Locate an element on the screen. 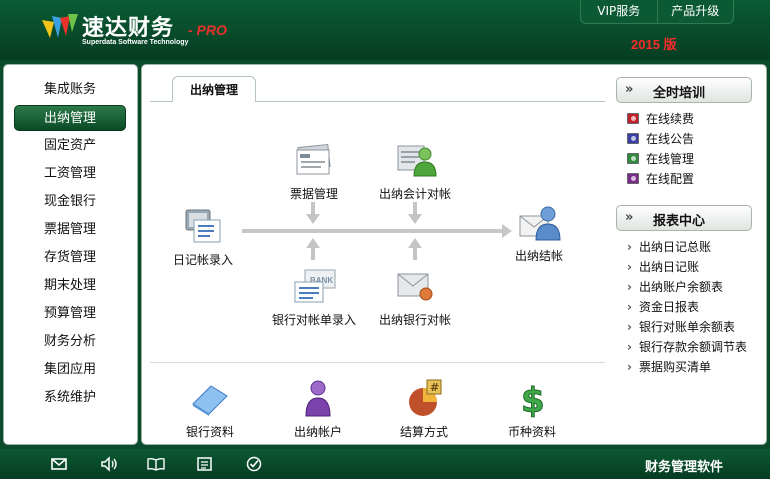 Image resolution: width=770 pixels, height=479 pixels. edition-label: - PRO is located at coordinates (207, 30).